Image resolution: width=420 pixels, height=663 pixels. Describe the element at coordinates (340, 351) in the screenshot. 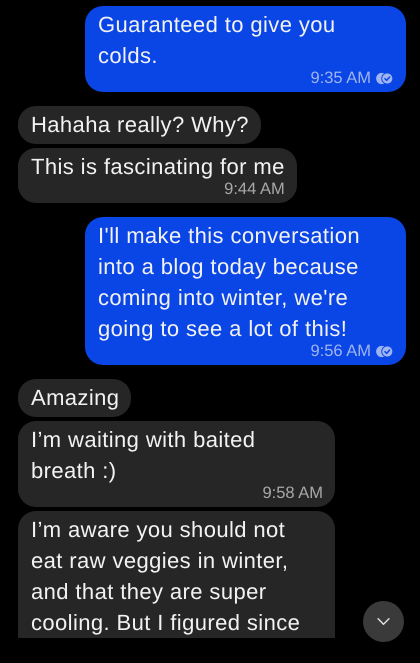

I see `timestamp: 9:56 AM` at that location.